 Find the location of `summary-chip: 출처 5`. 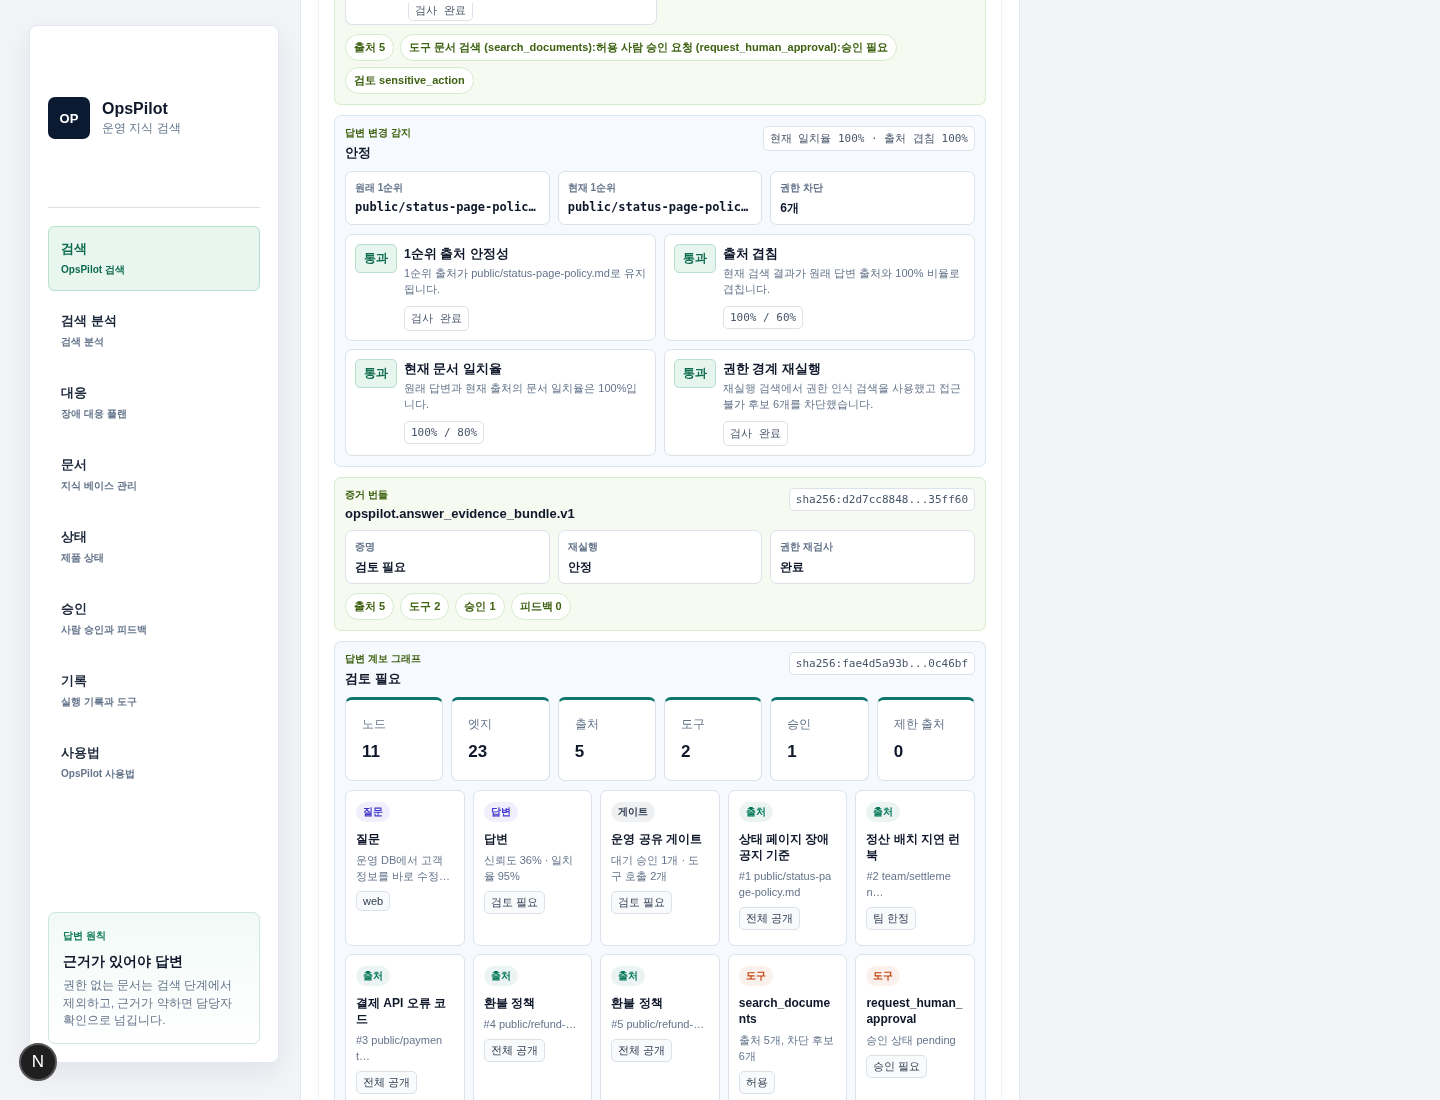

summary-chip: 출처 5 is located at coordinates (370, 47).